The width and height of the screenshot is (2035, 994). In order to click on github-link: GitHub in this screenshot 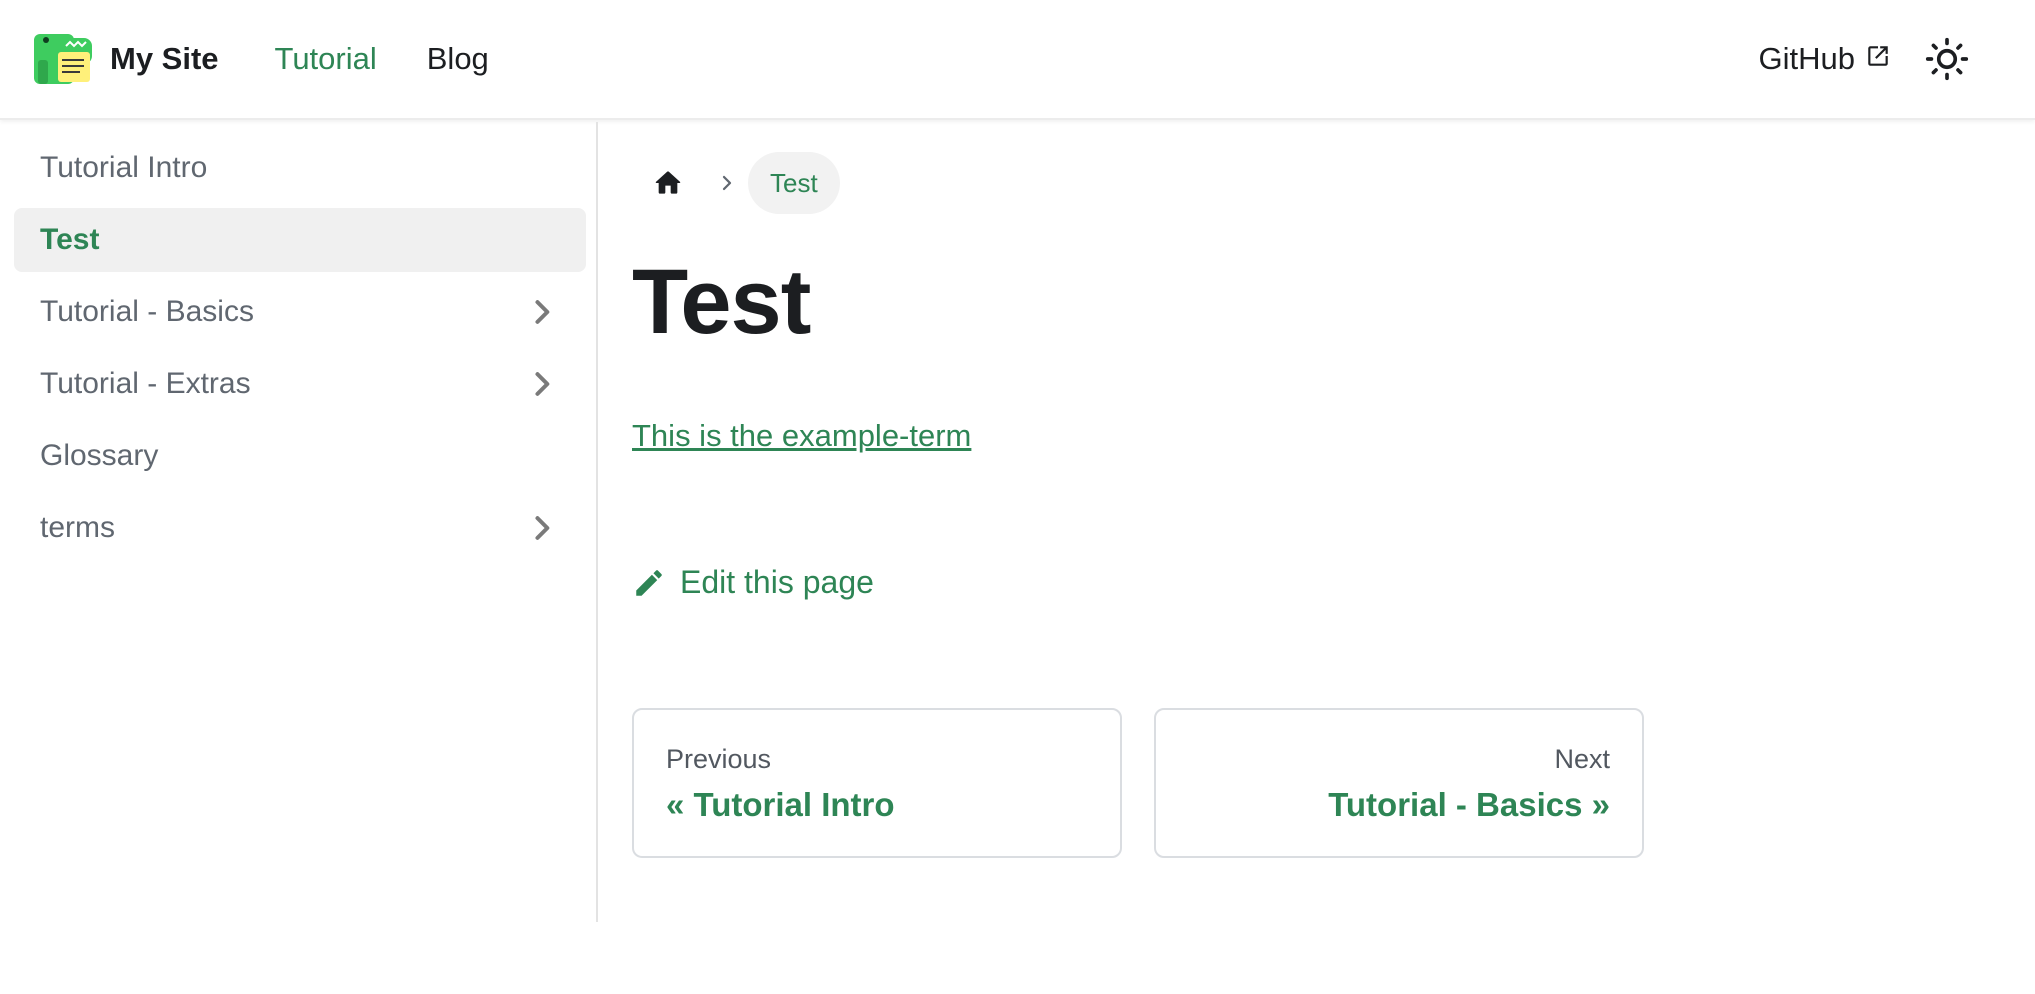, I will do `click(1825, 59)`.